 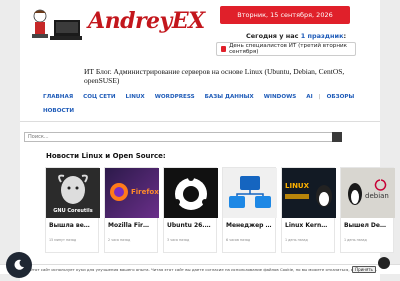 What do you see at coordinates (297, 186) in the screenshot?
I see `thumb-text: LINUX` at bounding box center [297, 186].